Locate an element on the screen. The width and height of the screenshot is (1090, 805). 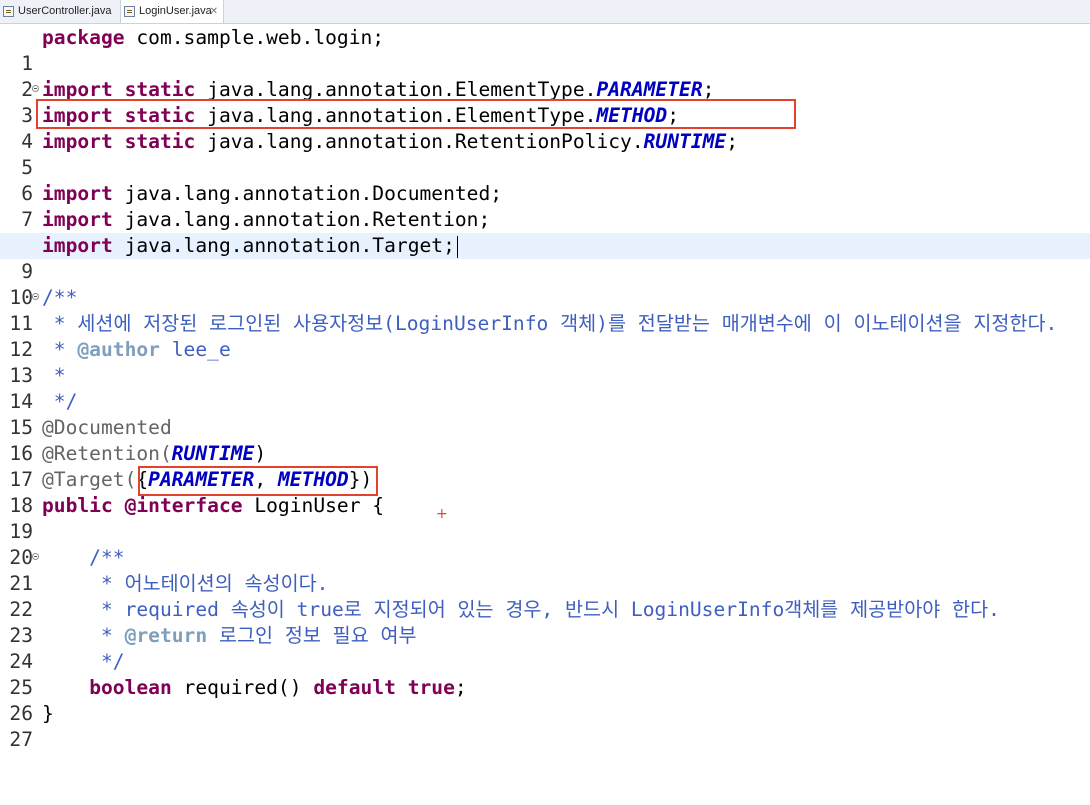
code-line: 13 * @author lee_e is located at coordinates (545, 362).